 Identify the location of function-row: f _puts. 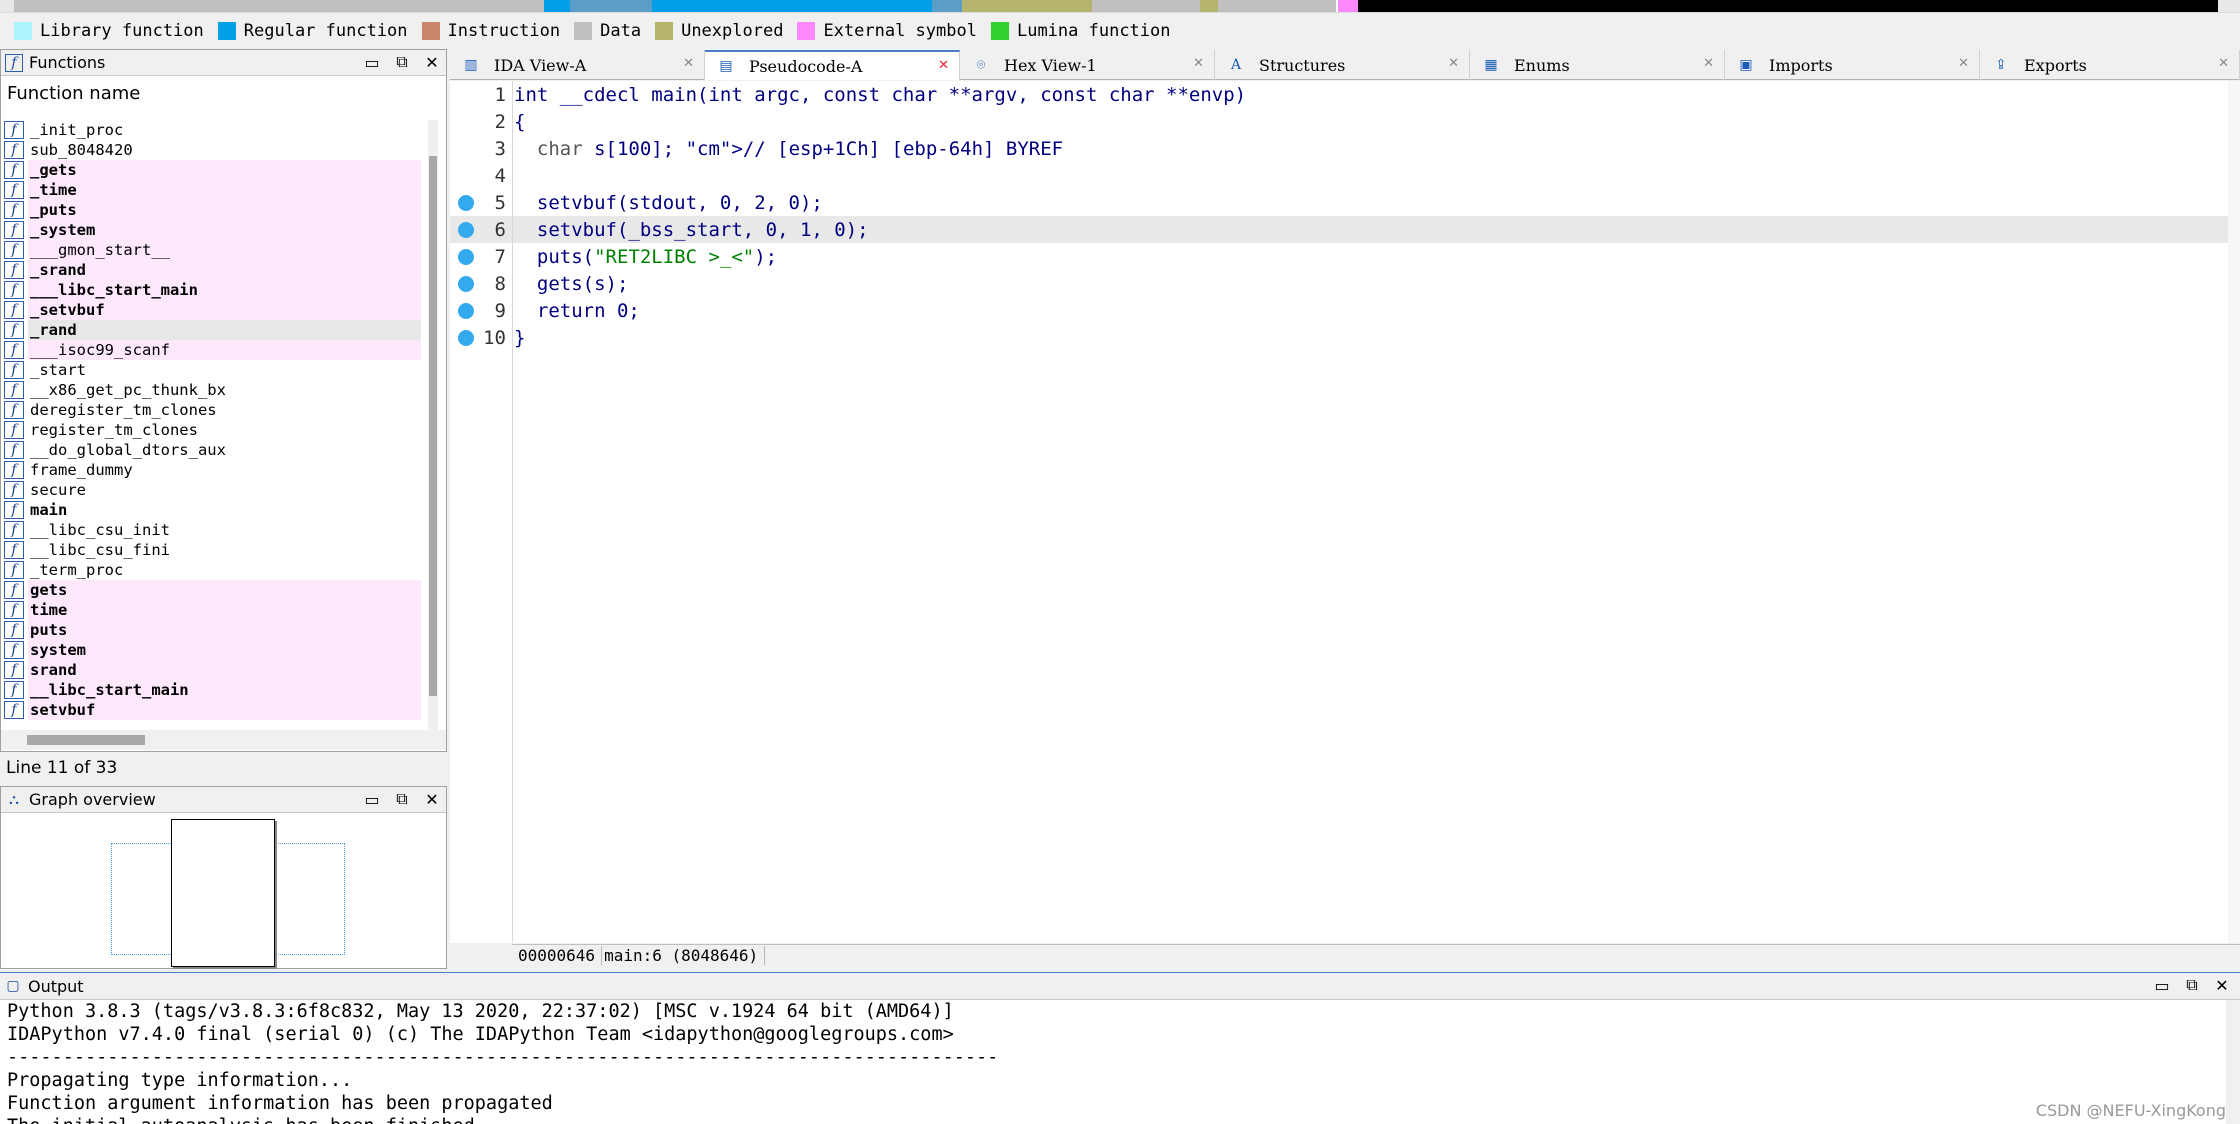
(211, 210).